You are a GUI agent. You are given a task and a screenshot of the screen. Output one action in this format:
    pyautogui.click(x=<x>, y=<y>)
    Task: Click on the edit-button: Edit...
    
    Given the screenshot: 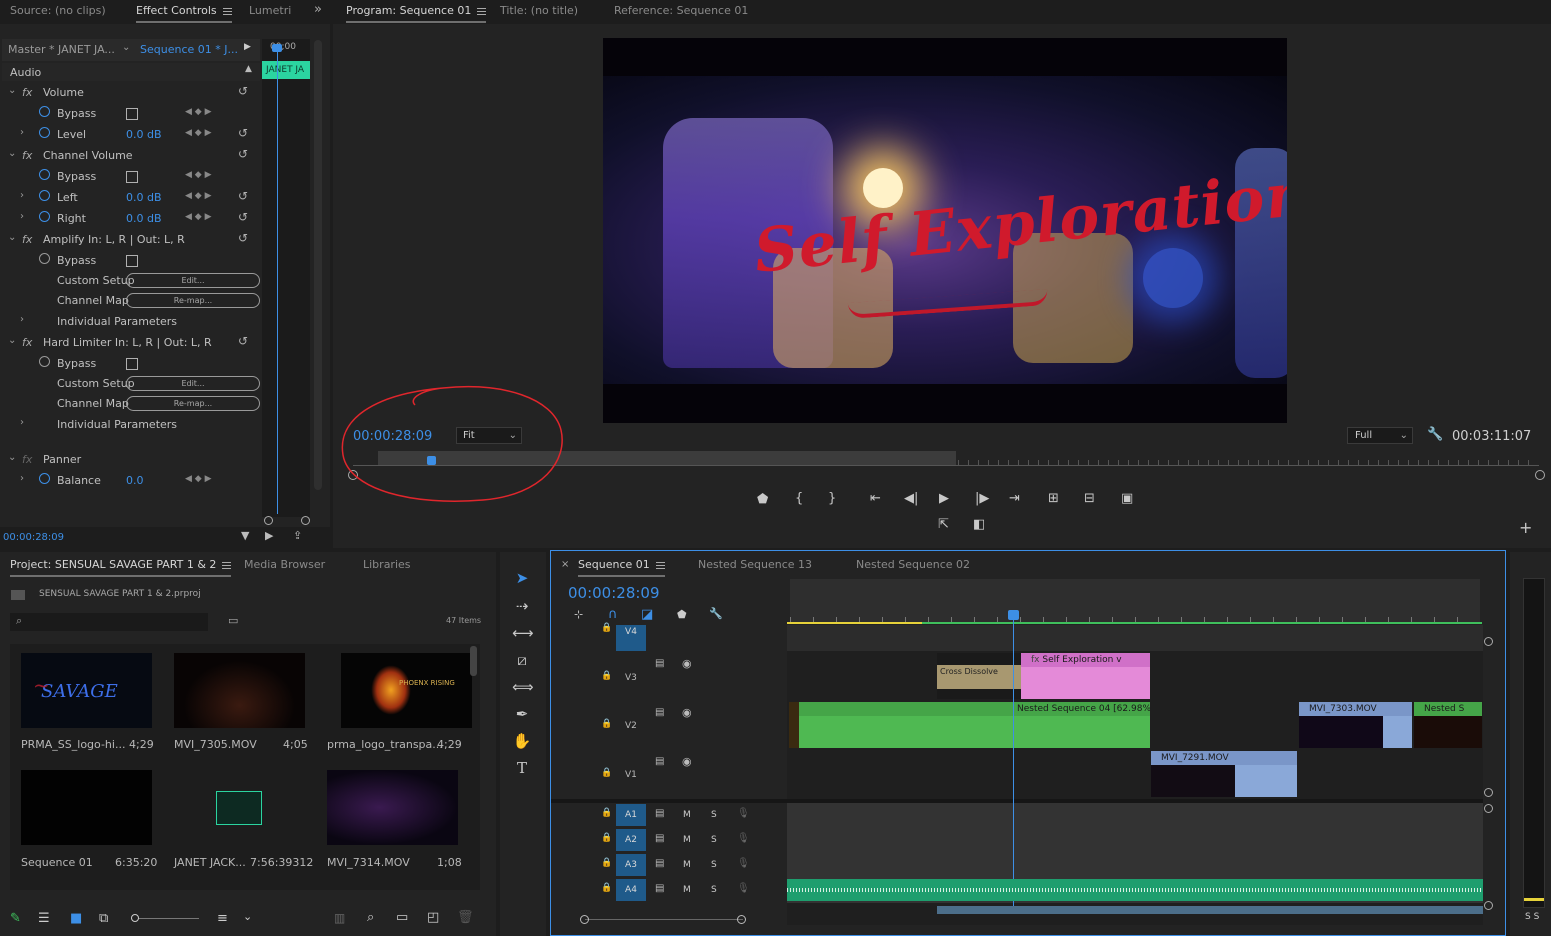 What is the action you would take?
    pyautogui.click(x=193, y=280)
    